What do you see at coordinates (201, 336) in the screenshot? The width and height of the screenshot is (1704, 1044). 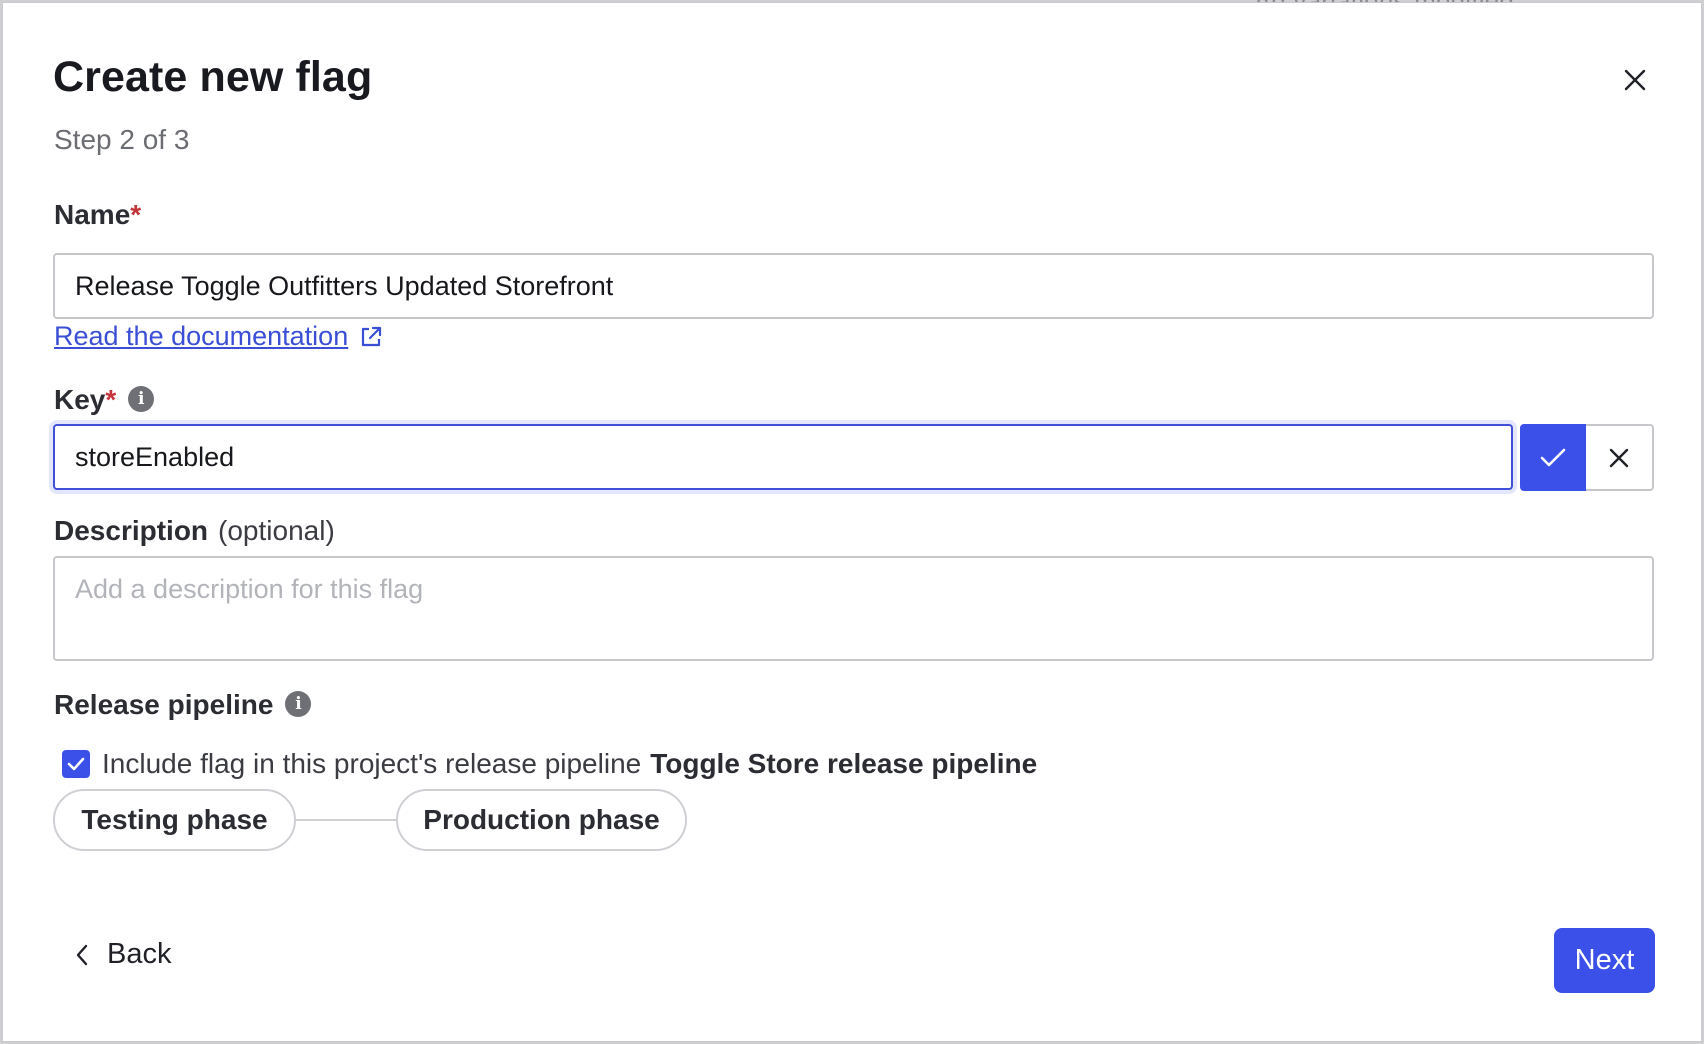 I see `documentation-link-text: Read the documentation` at bounding box center [201, 336].